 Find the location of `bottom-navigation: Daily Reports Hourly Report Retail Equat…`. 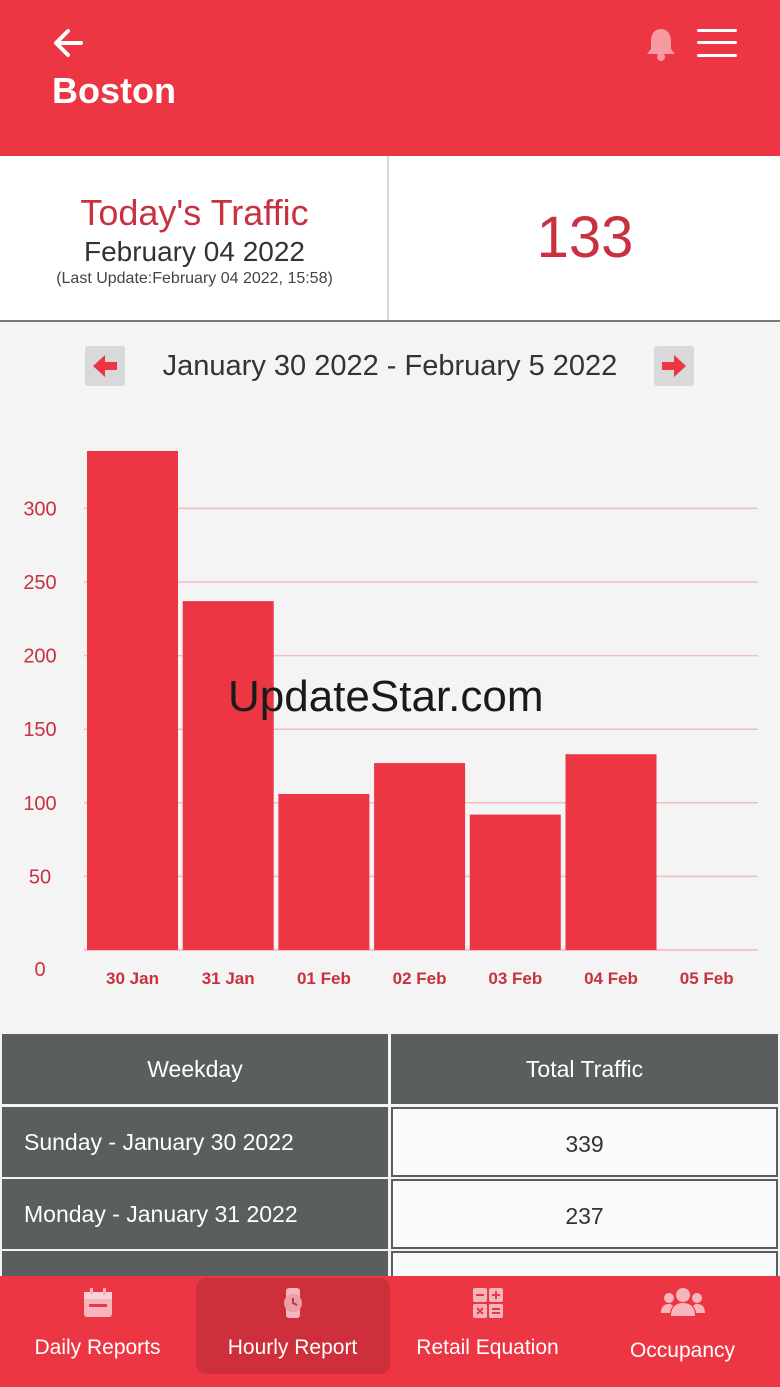

bottom-navigation: Daily Reports Hourly Report Retail Equat… is located at coordinates (390, 1331).